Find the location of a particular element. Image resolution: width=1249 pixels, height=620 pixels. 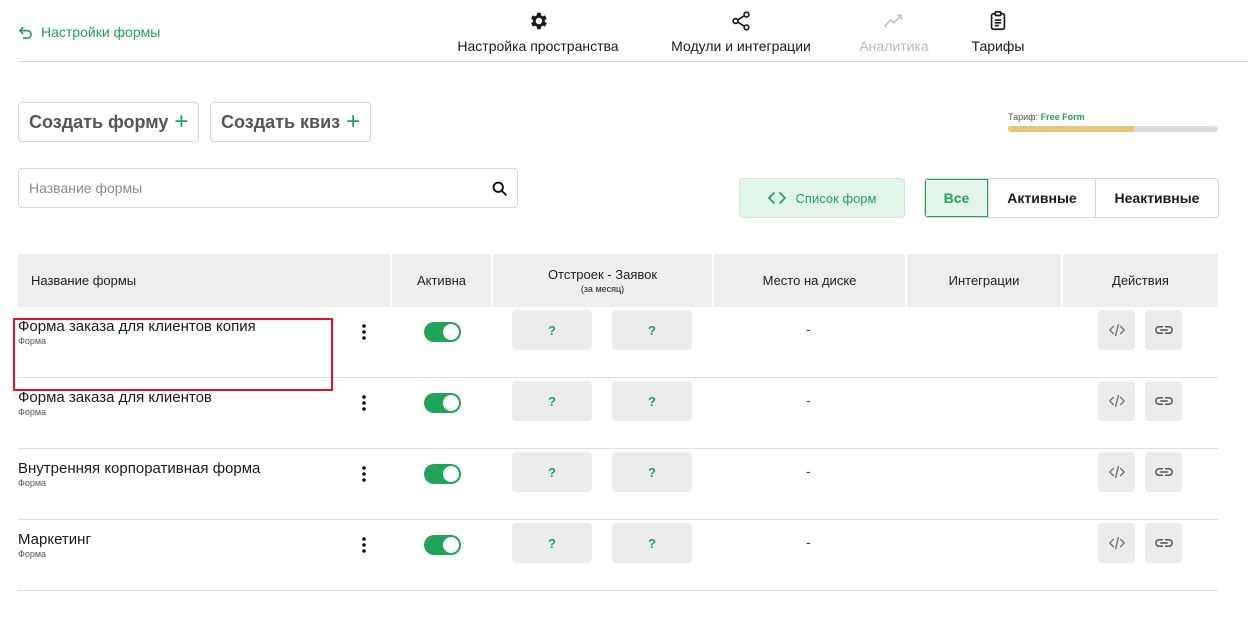

create-quiz-button: Создать квиз + is located at coordinates (291, 122).